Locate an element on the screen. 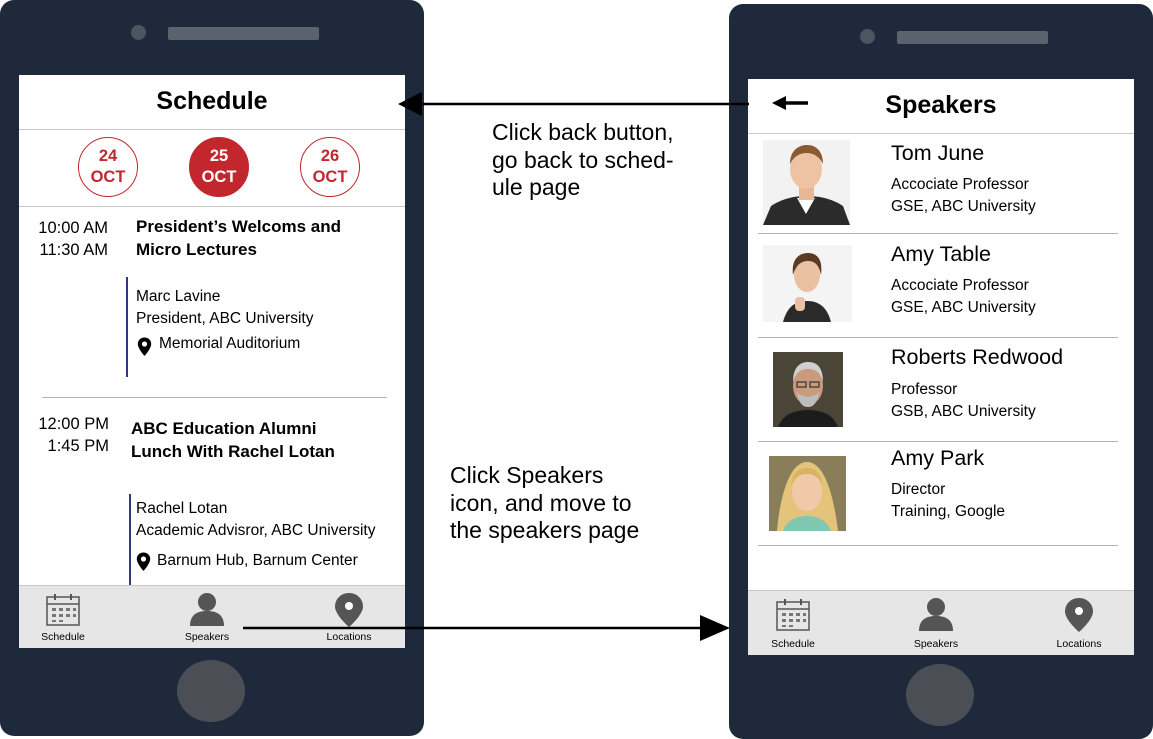  note-line: go back to sched- is located at coordinates (583, 159).